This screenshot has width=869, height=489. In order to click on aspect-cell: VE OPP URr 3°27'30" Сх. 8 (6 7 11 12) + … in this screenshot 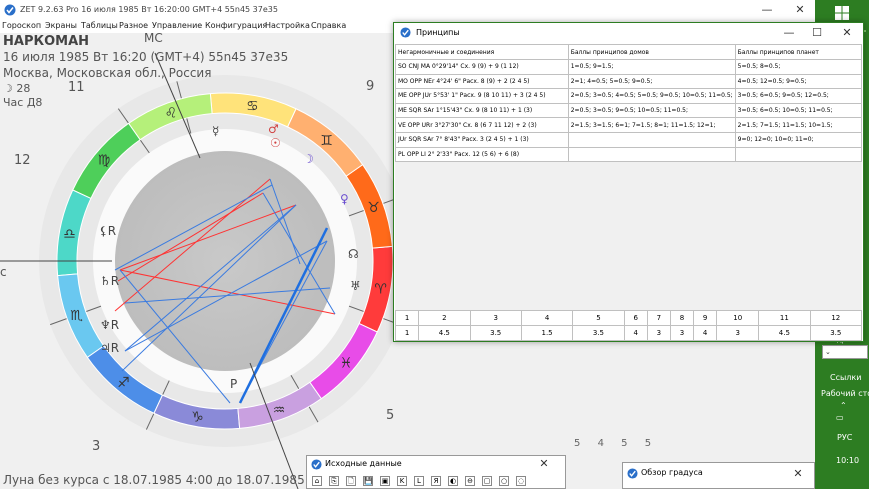, I will do `click(482, 125)`.